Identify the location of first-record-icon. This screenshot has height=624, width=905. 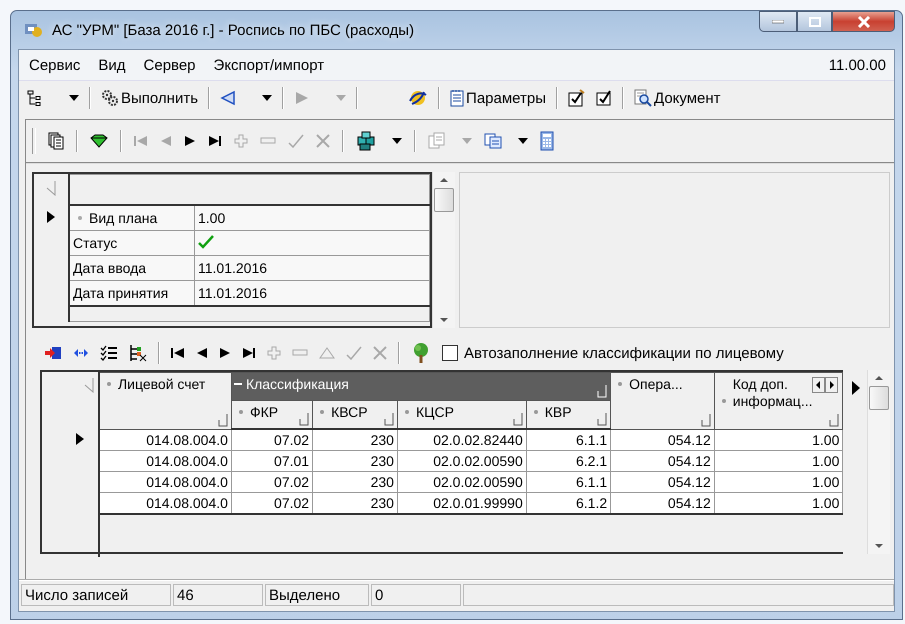
(178, 353).